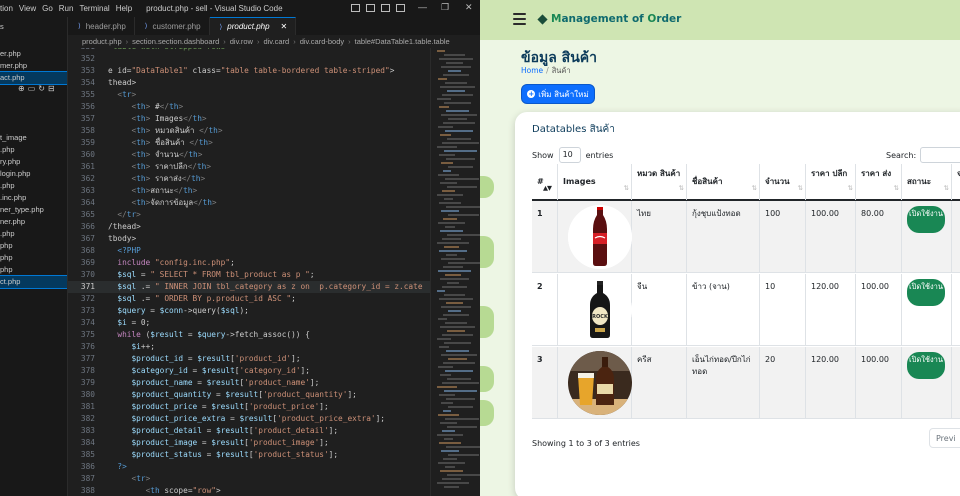 This screenshot has height=496, width=960. Describe the element at coordinates (445, 7) in the screenshot. I see `maximize-icon: ❐` at that location.